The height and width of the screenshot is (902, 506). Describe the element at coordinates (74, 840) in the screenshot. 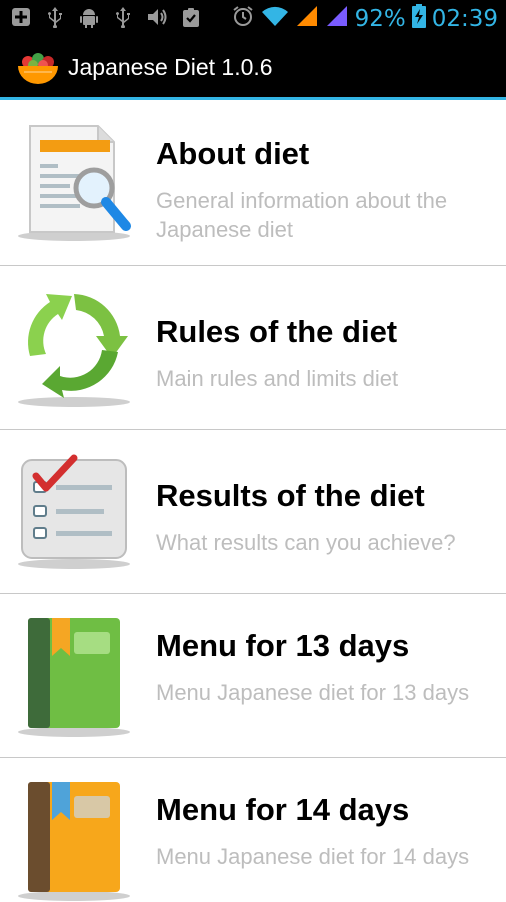

I see `orange-book-icon` at that location.